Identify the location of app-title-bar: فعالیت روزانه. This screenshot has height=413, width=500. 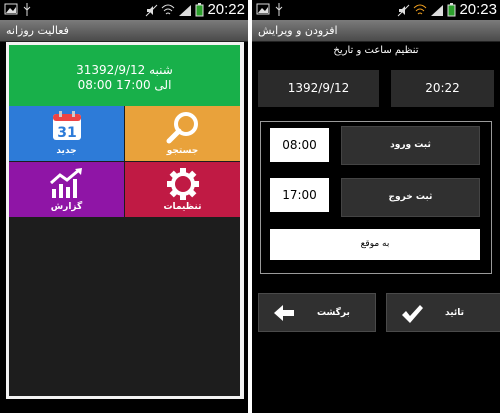
(124, 31).